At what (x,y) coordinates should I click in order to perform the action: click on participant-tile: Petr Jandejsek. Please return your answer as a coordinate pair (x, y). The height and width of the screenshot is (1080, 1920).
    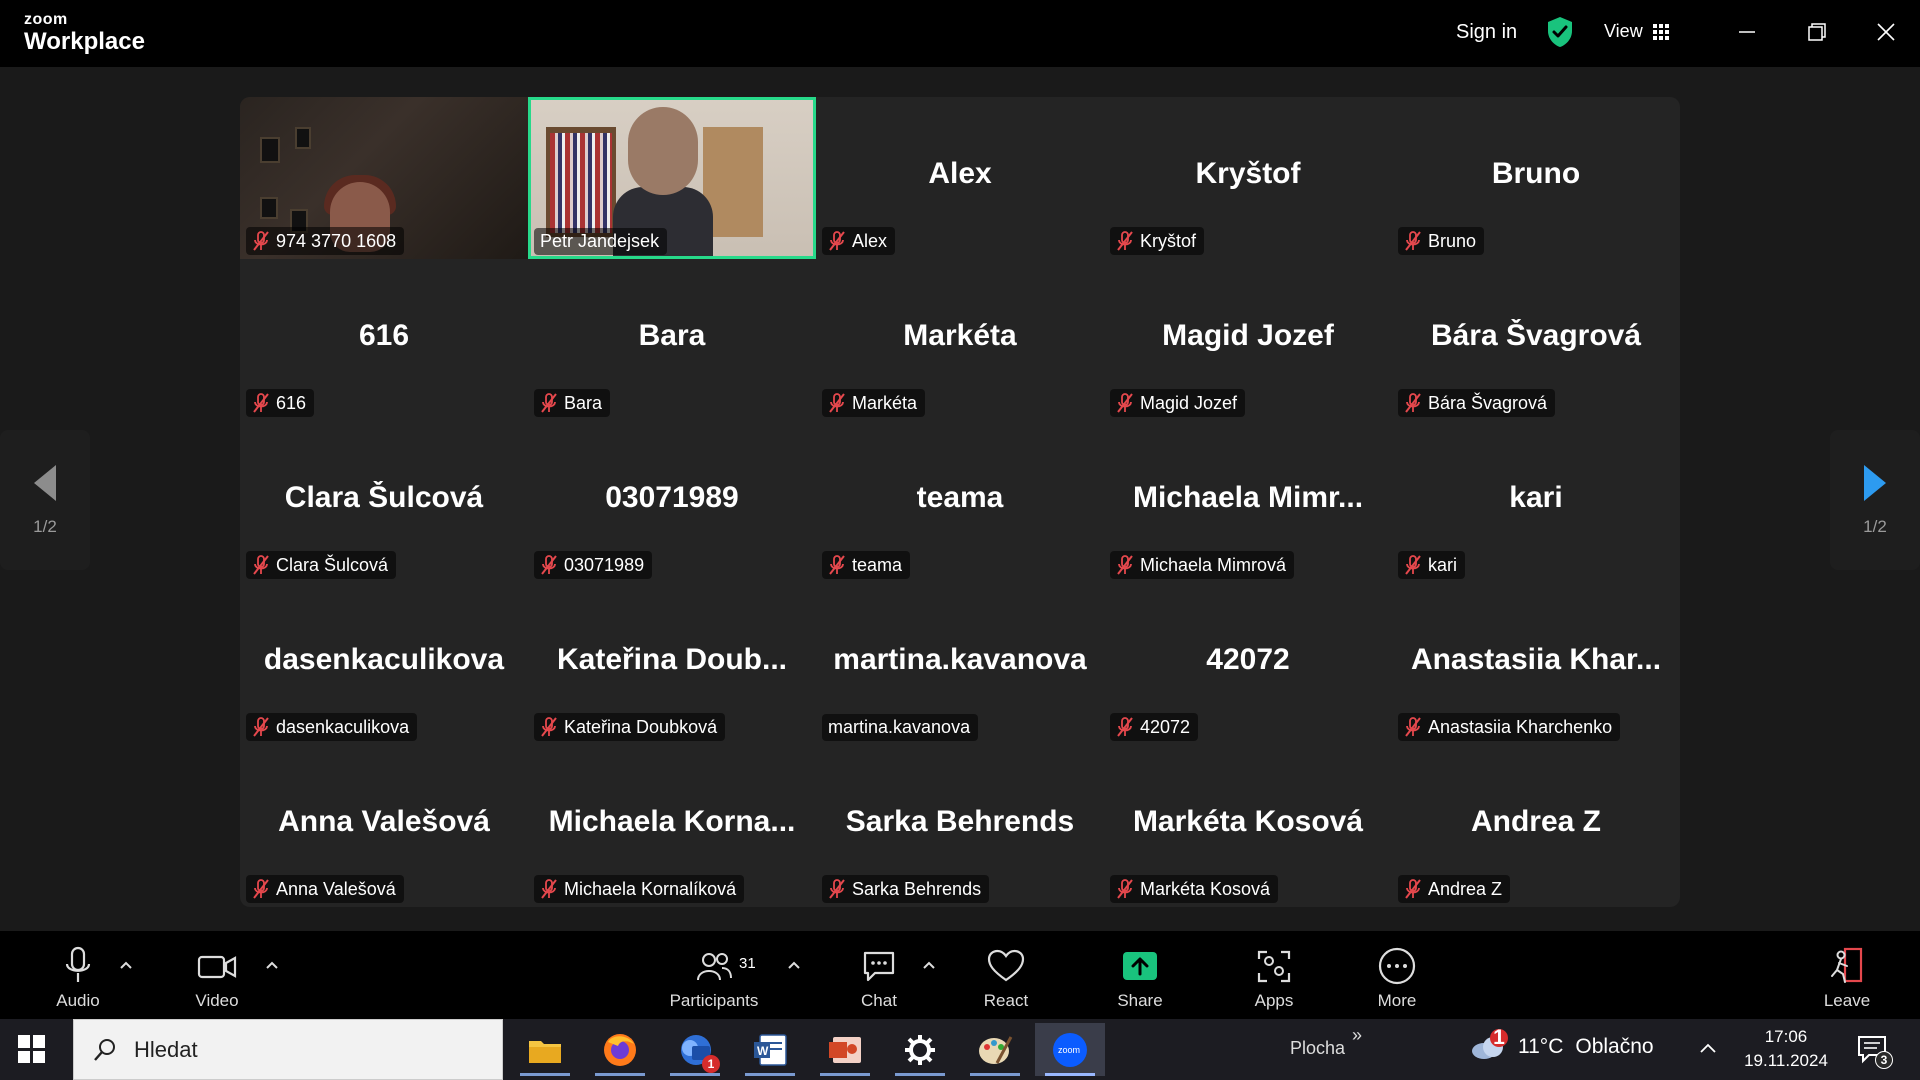
    Looking at the image, I should click on (672, 178).